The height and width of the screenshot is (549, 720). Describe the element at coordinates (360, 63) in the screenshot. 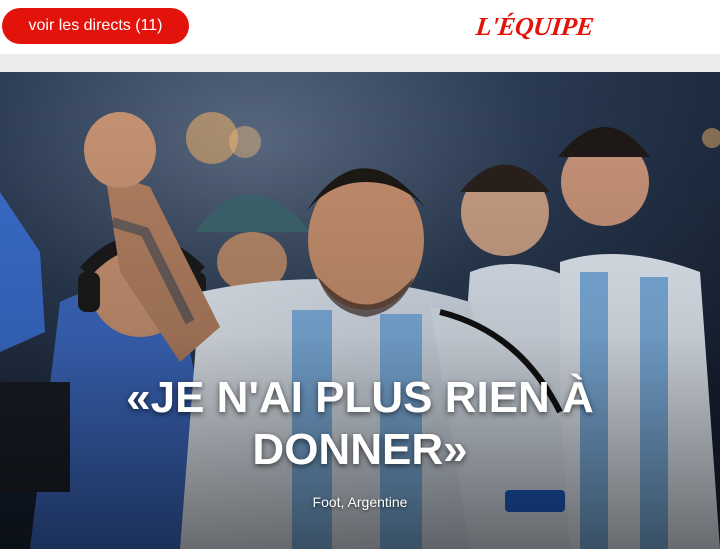

I see `separator` at that location.